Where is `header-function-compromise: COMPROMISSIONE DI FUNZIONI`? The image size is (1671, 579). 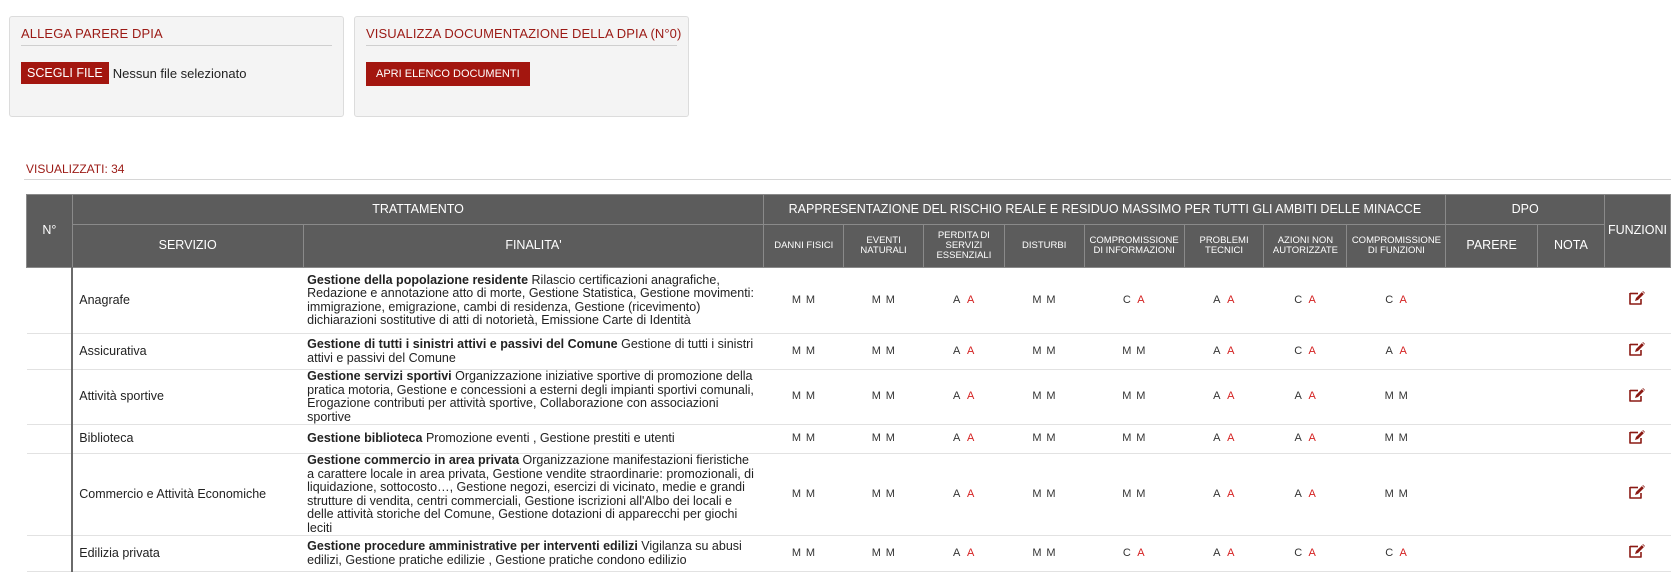 header-function-compromise: COMPROMISSIONE DI FUNZIONI is located at coordinates (1396, 246).